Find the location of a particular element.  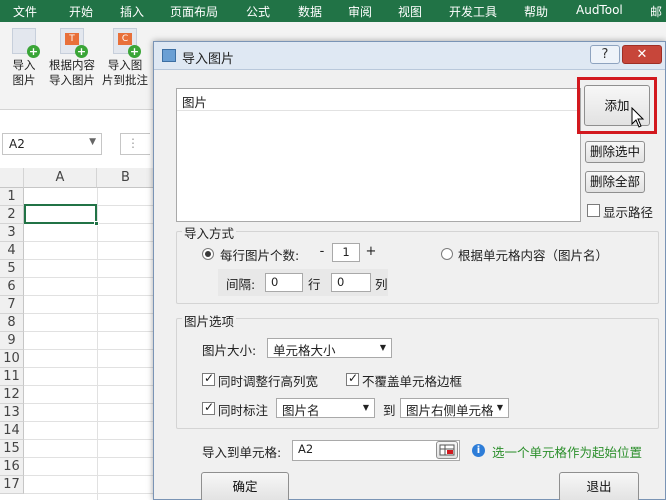

mouse-cursor-icon is located at coordinates (638, 117).